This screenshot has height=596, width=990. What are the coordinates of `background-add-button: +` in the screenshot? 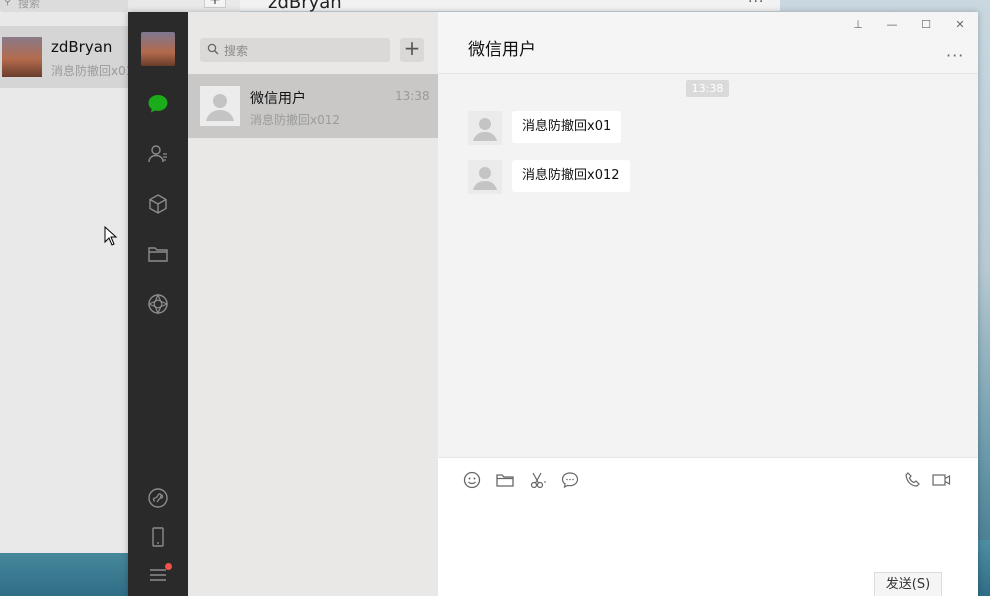 It's located at (215, 4).